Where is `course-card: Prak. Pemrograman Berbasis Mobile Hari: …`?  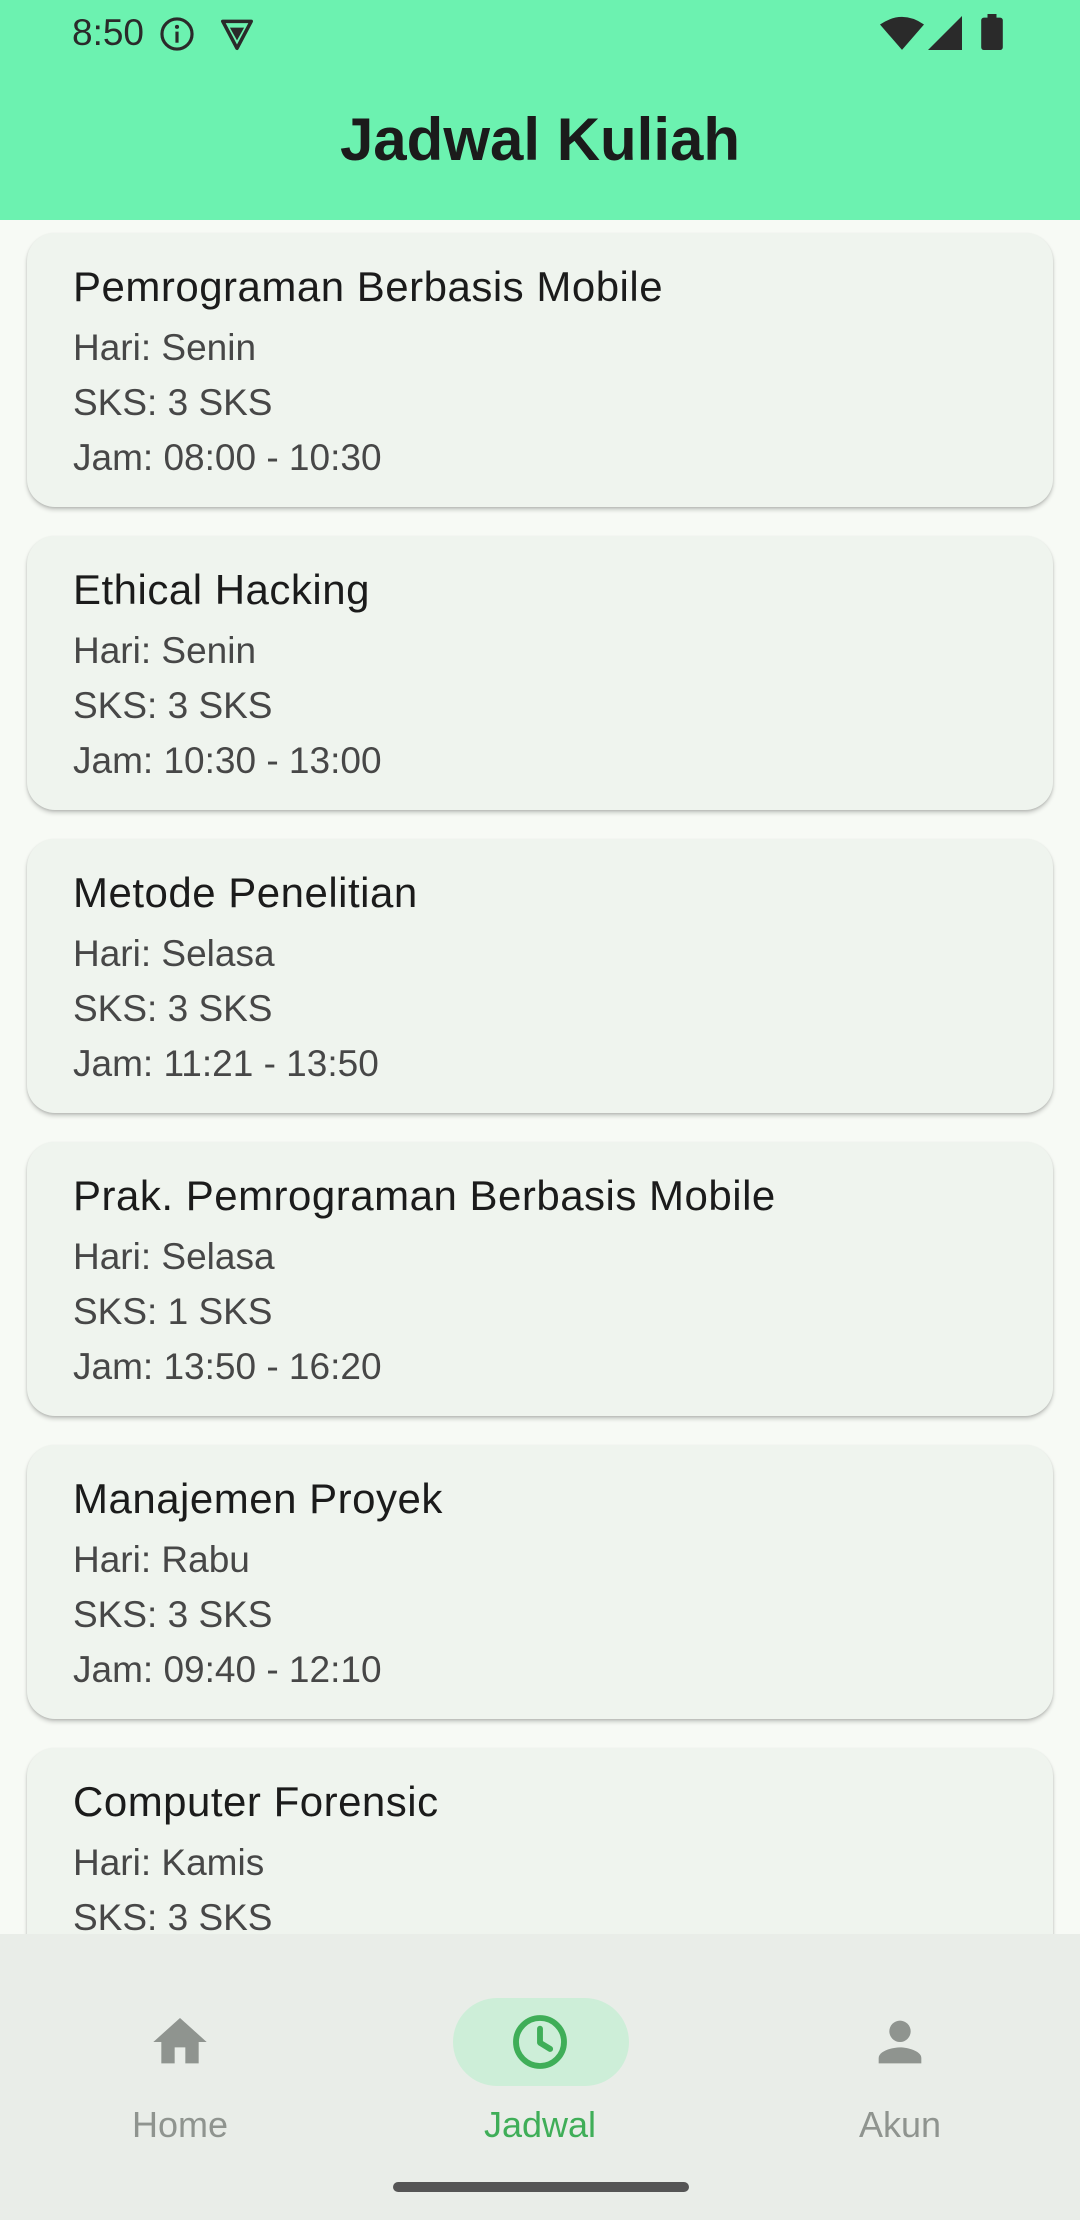
course-card: Prak. Pemrograman Berbasis Mobile Hari: … is located at coordinates (540, 1279).